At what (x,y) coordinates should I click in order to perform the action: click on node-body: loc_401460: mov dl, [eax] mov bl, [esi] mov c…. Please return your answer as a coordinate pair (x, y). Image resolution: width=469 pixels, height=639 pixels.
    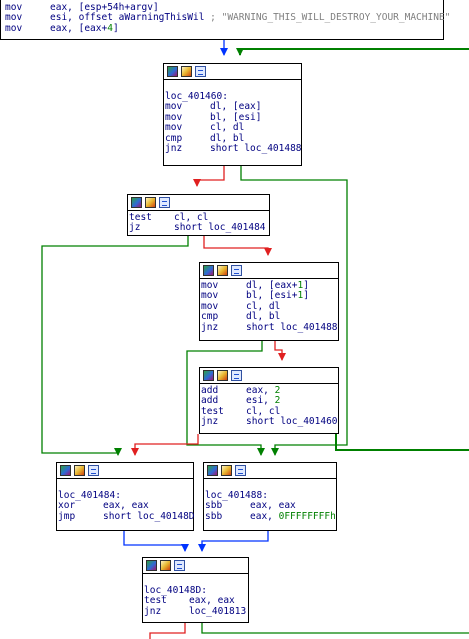
    Looking at the image, I should click on (233, 117).